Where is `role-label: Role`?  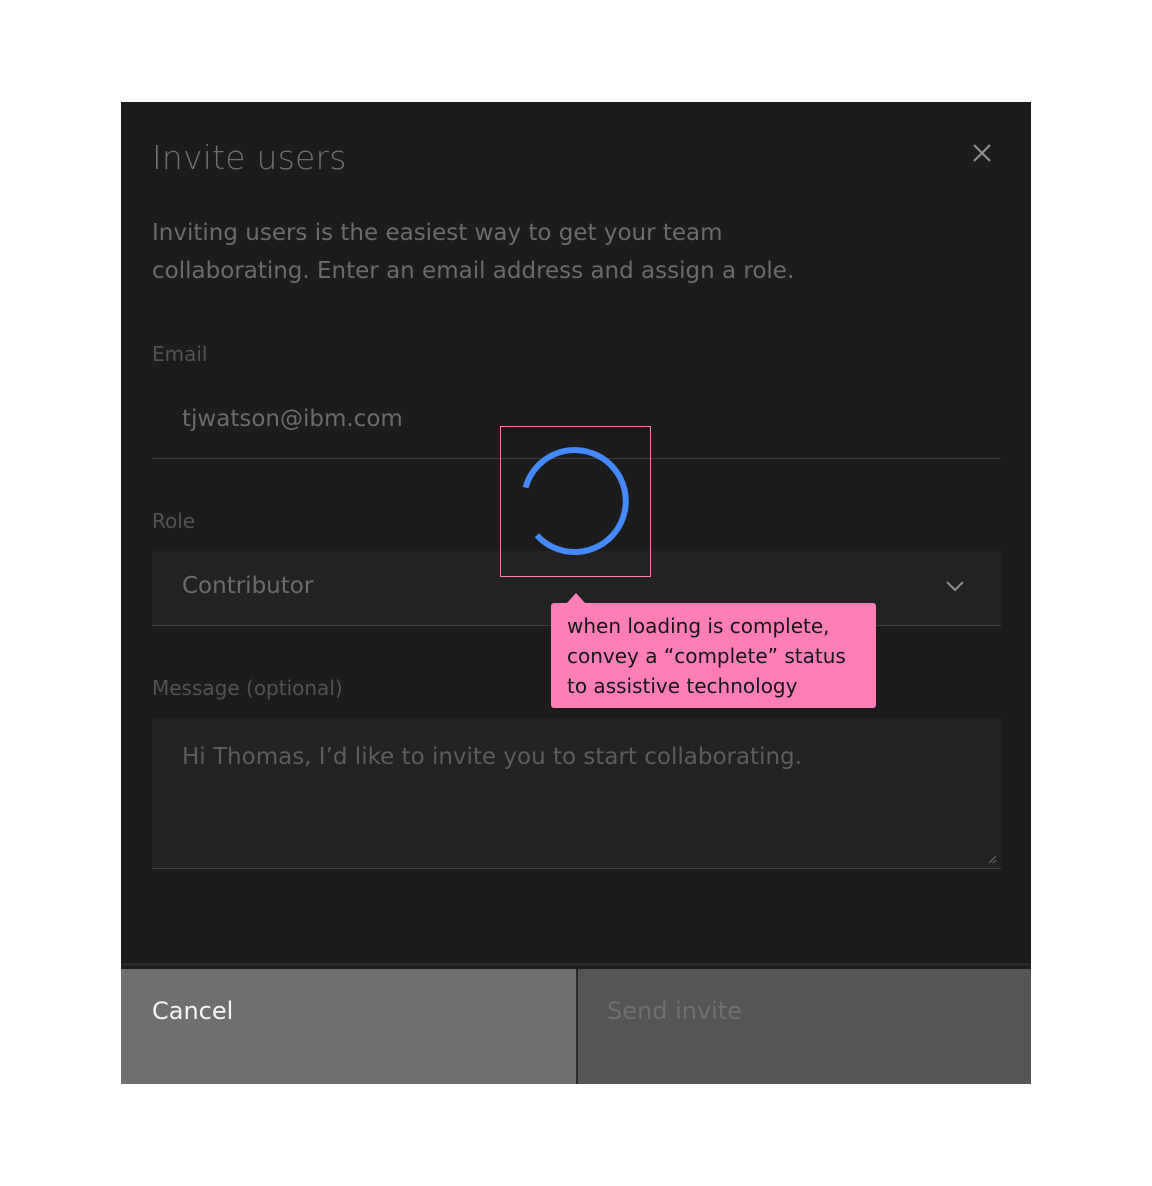
role-label: Role is located at coordinates (174, 521).